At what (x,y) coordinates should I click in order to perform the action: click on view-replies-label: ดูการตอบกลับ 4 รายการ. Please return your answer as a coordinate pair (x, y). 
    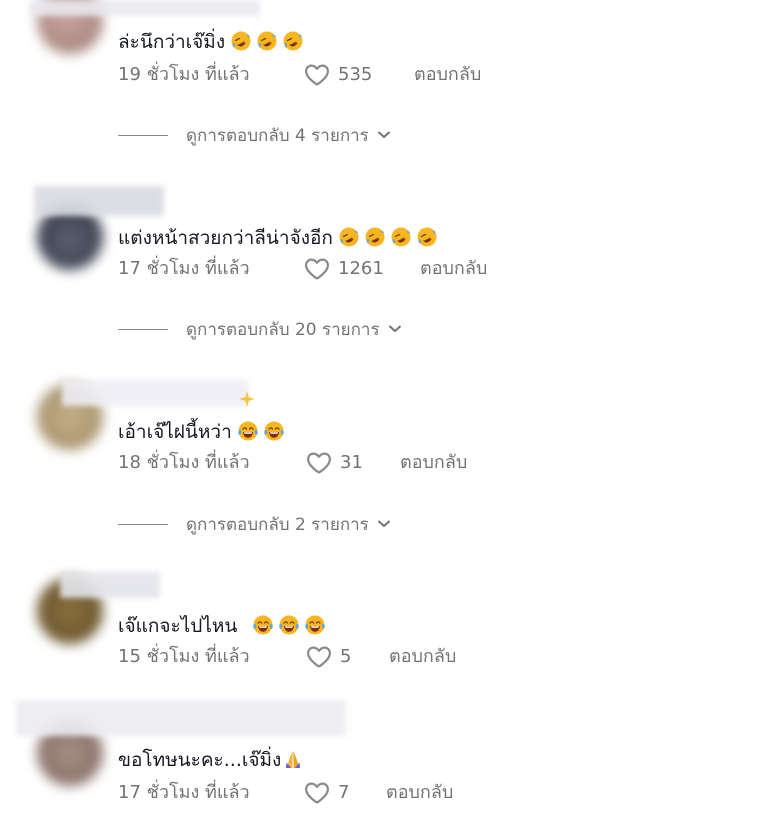
    Looking at the image, I should click on (277, 135).